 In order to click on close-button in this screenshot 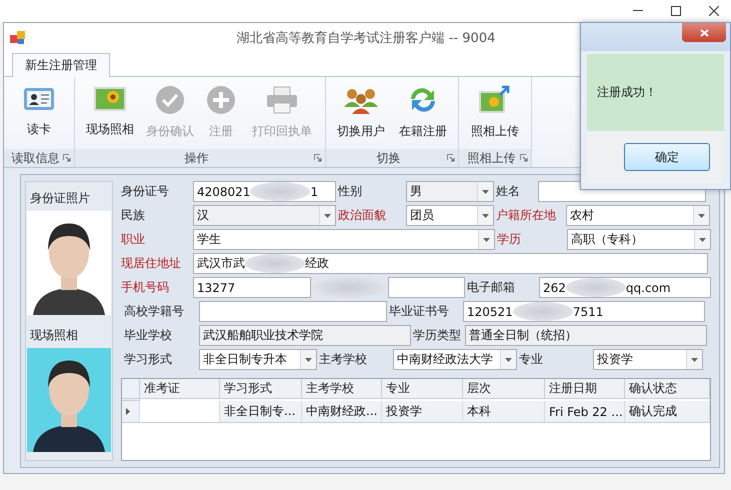, I will do `click(704, 32)`.